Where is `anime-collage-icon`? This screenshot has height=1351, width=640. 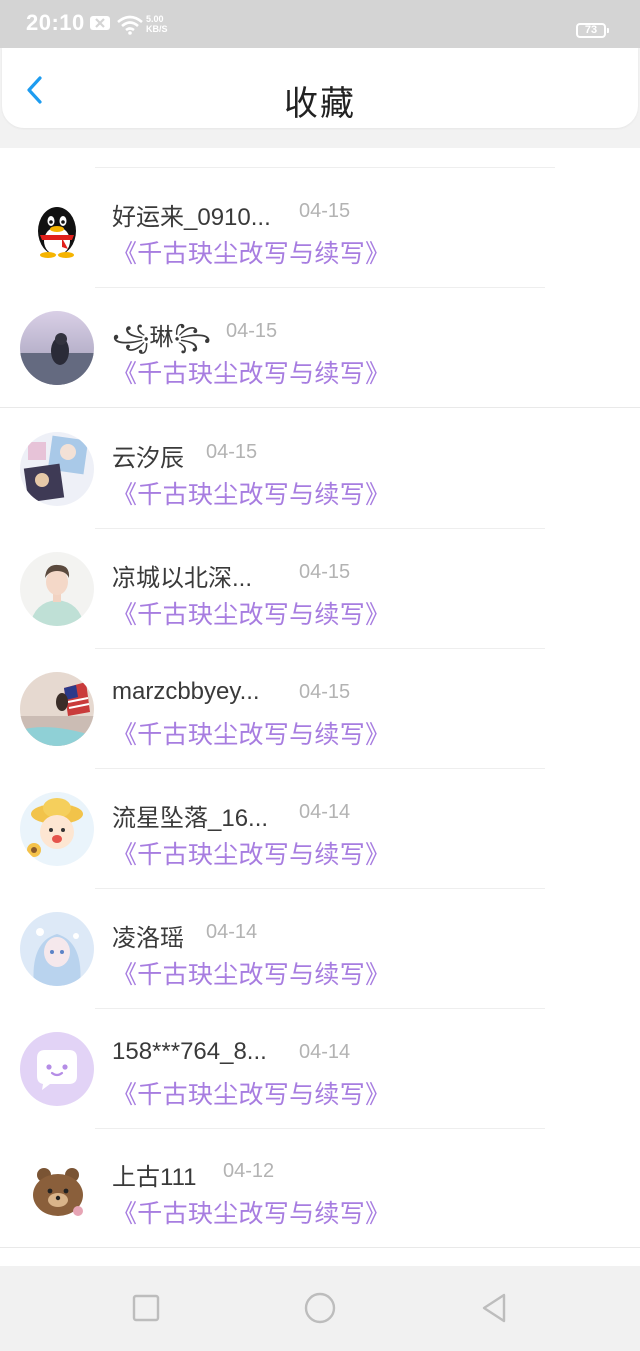 anime-collage-icon is located at coordinates (57, 469).